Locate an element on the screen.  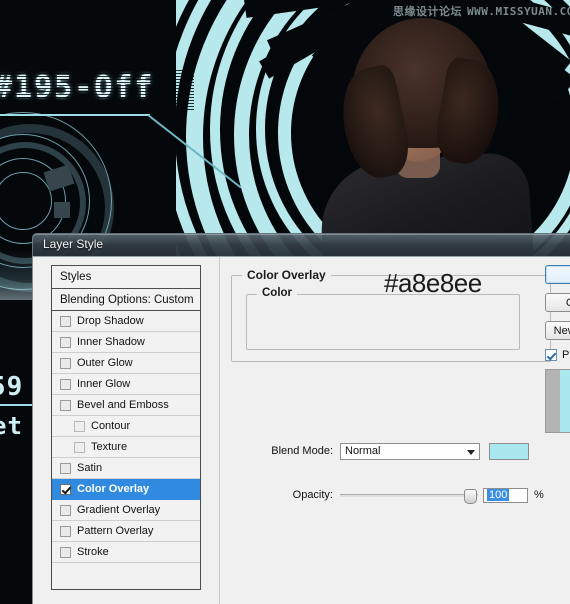
style-list-item-label: Outer Glow is located at coordinates (105, 363).